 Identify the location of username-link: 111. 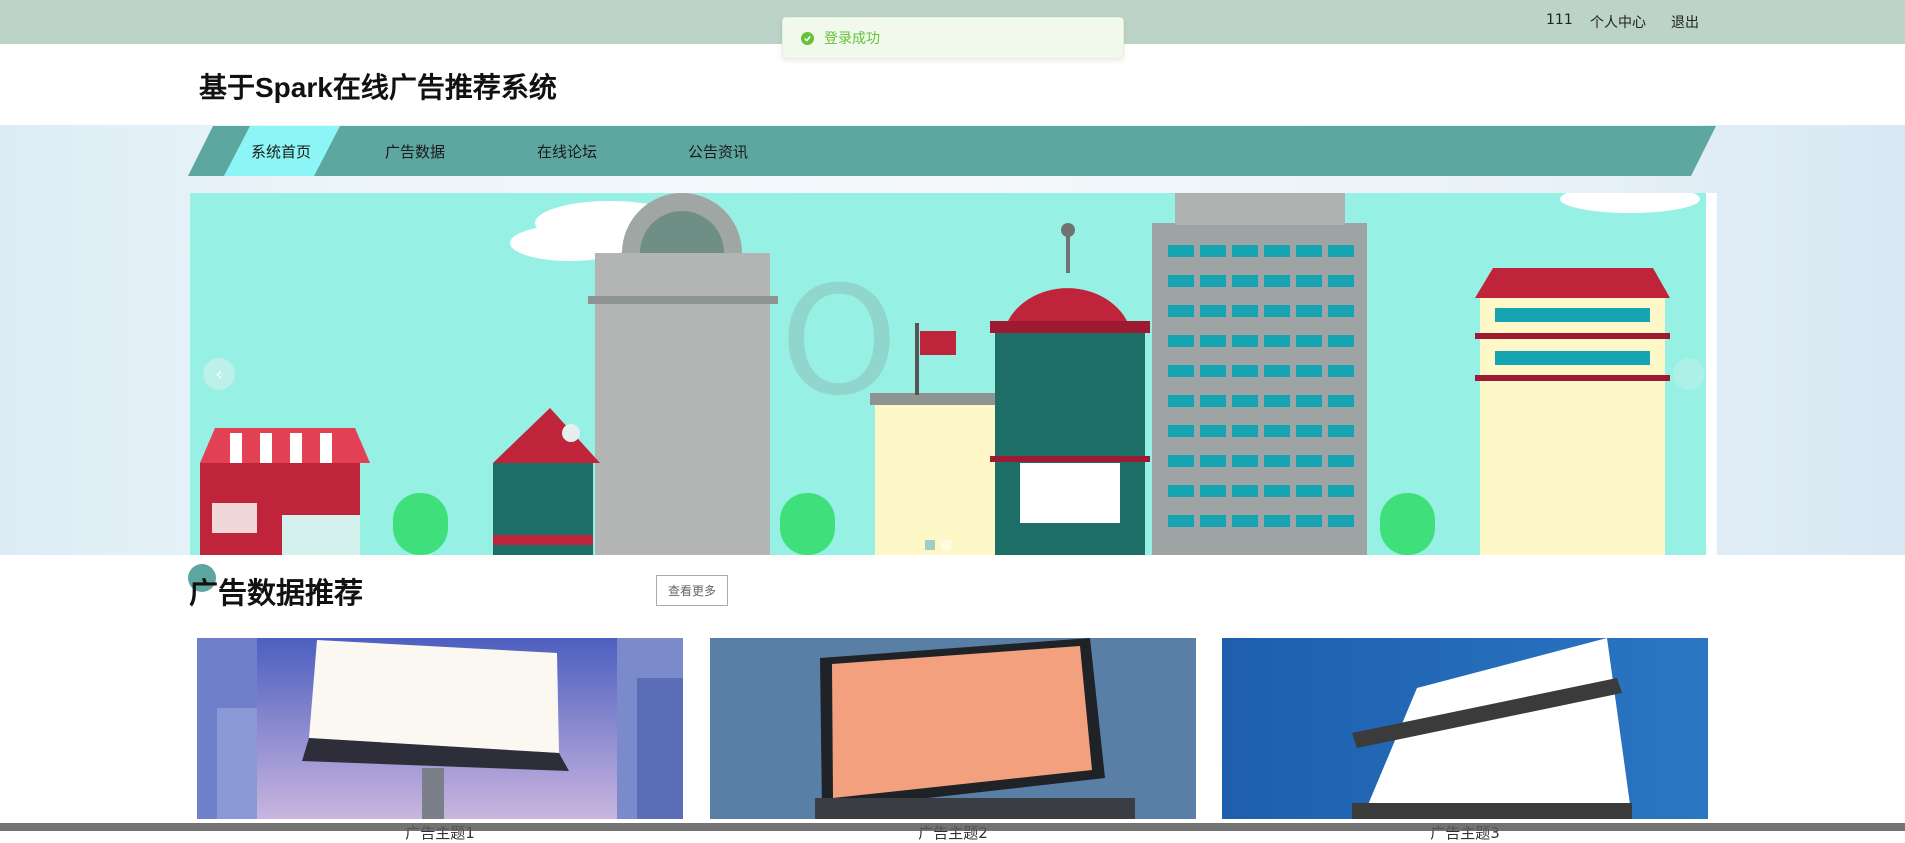
(1559, 20).